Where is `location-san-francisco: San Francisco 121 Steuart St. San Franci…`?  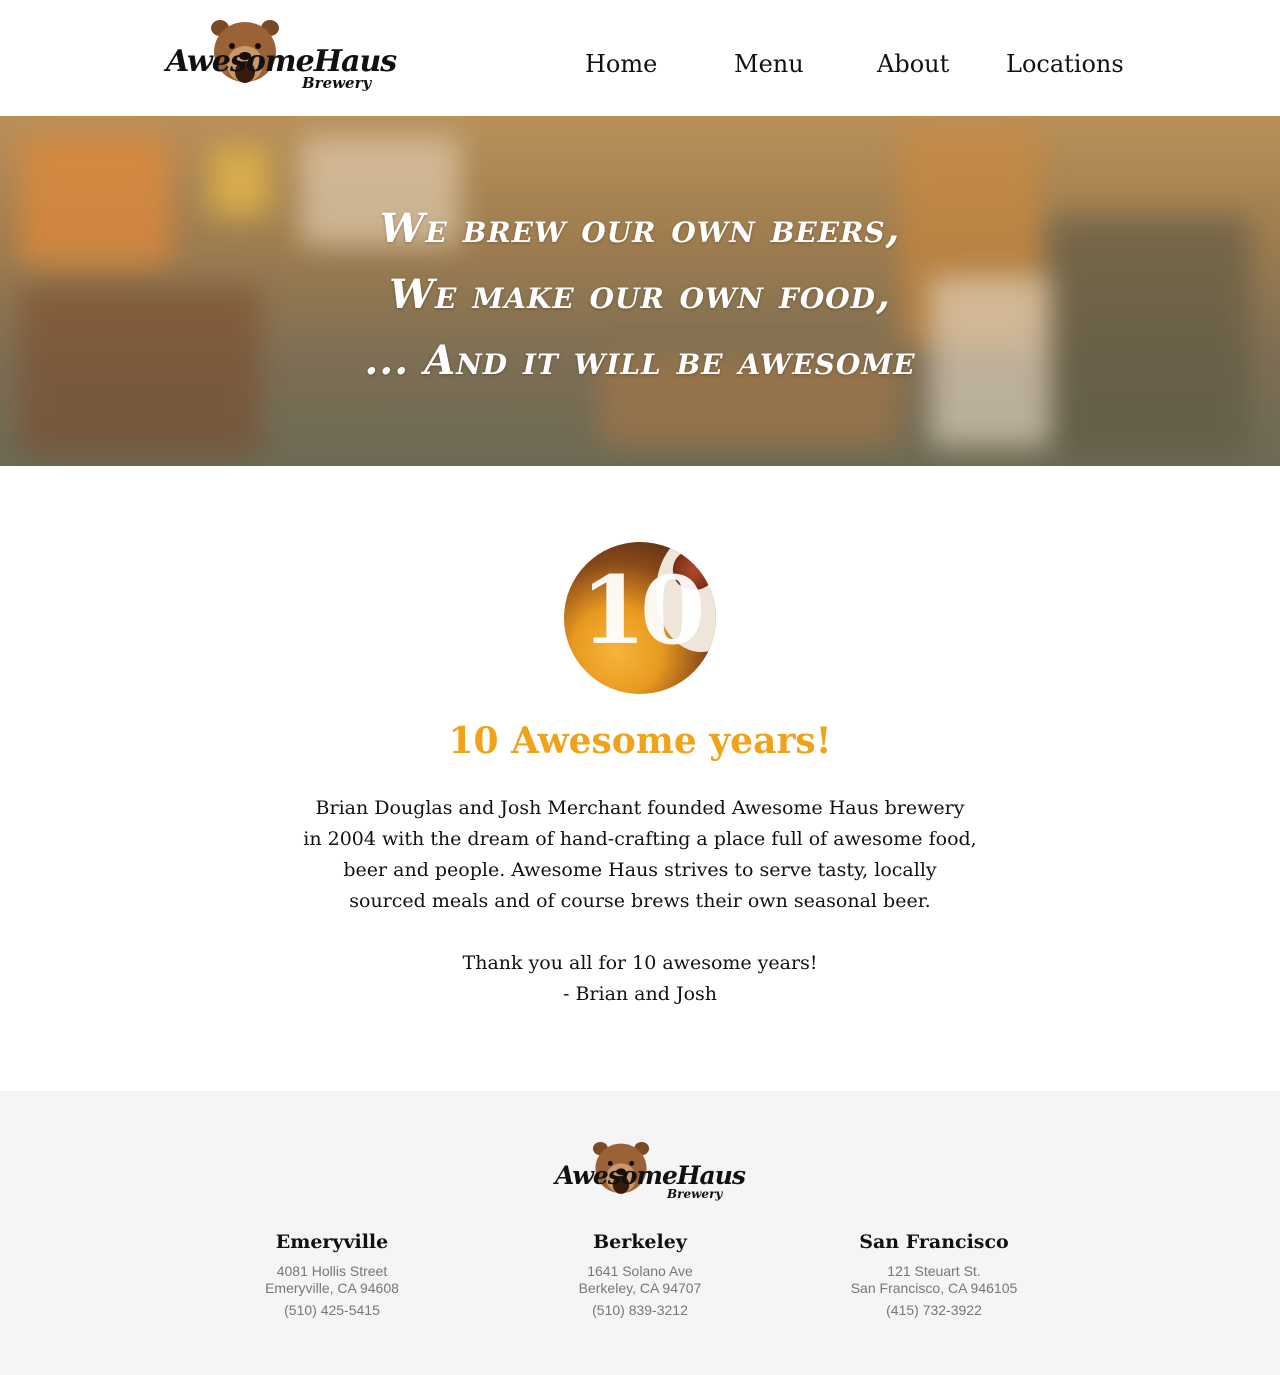 location-san-francisco: San Francisco 121 Steuart St. San Franci… is located at coordinates (934, 1273).